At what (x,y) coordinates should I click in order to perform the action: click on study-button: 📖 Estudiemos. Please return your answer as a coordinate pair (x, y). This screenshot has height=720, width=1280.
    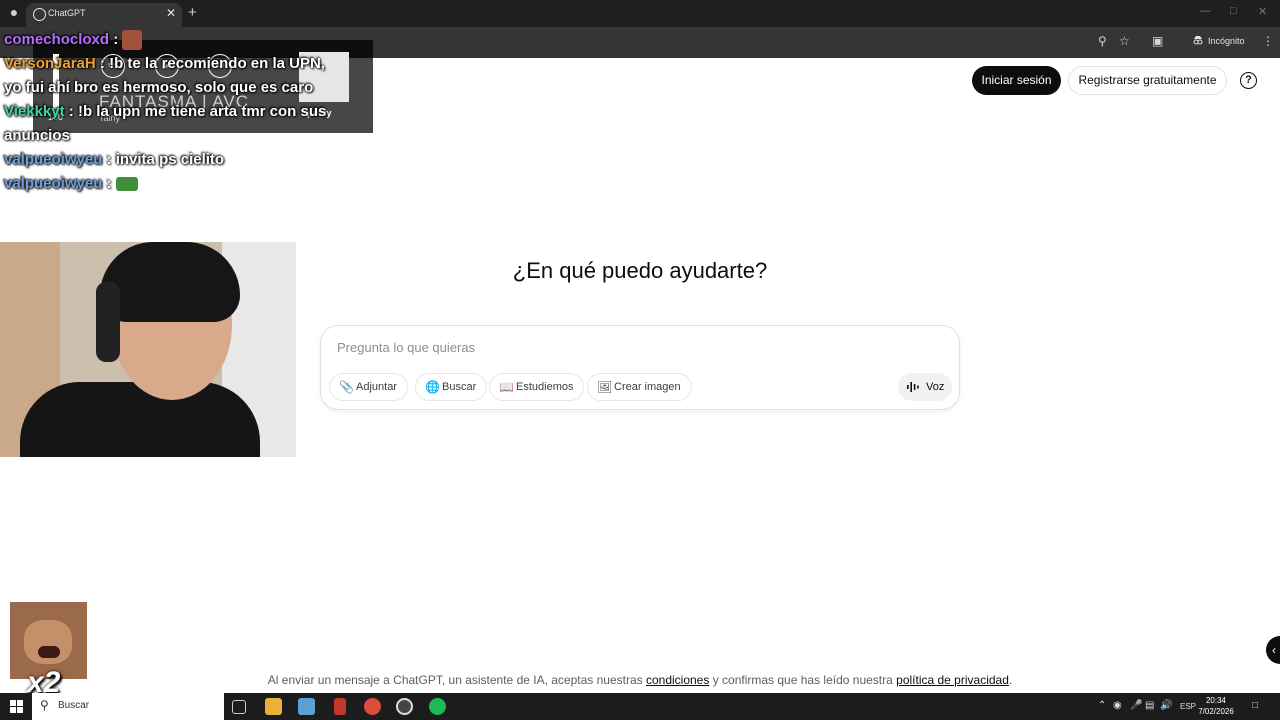
    Looking at the image, I should click on (537, 387).